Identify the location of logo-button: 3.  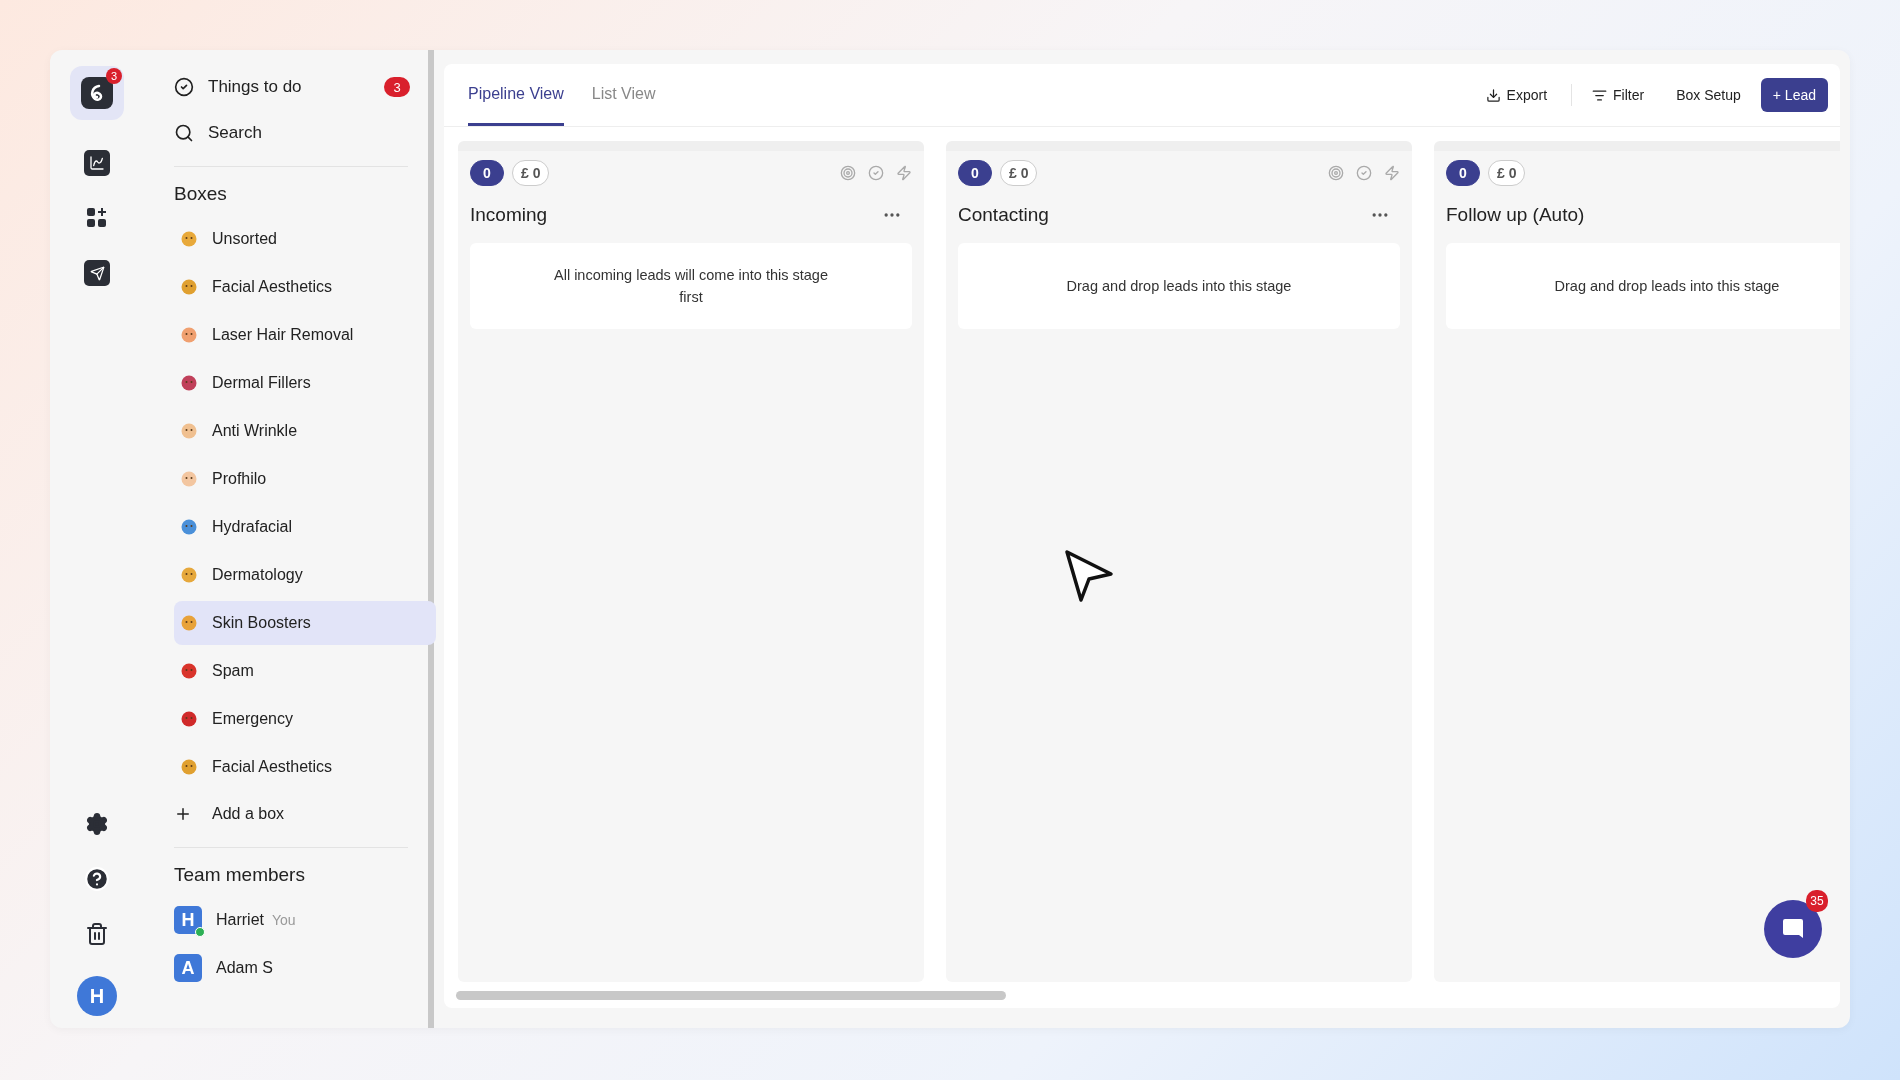
(97, 93).